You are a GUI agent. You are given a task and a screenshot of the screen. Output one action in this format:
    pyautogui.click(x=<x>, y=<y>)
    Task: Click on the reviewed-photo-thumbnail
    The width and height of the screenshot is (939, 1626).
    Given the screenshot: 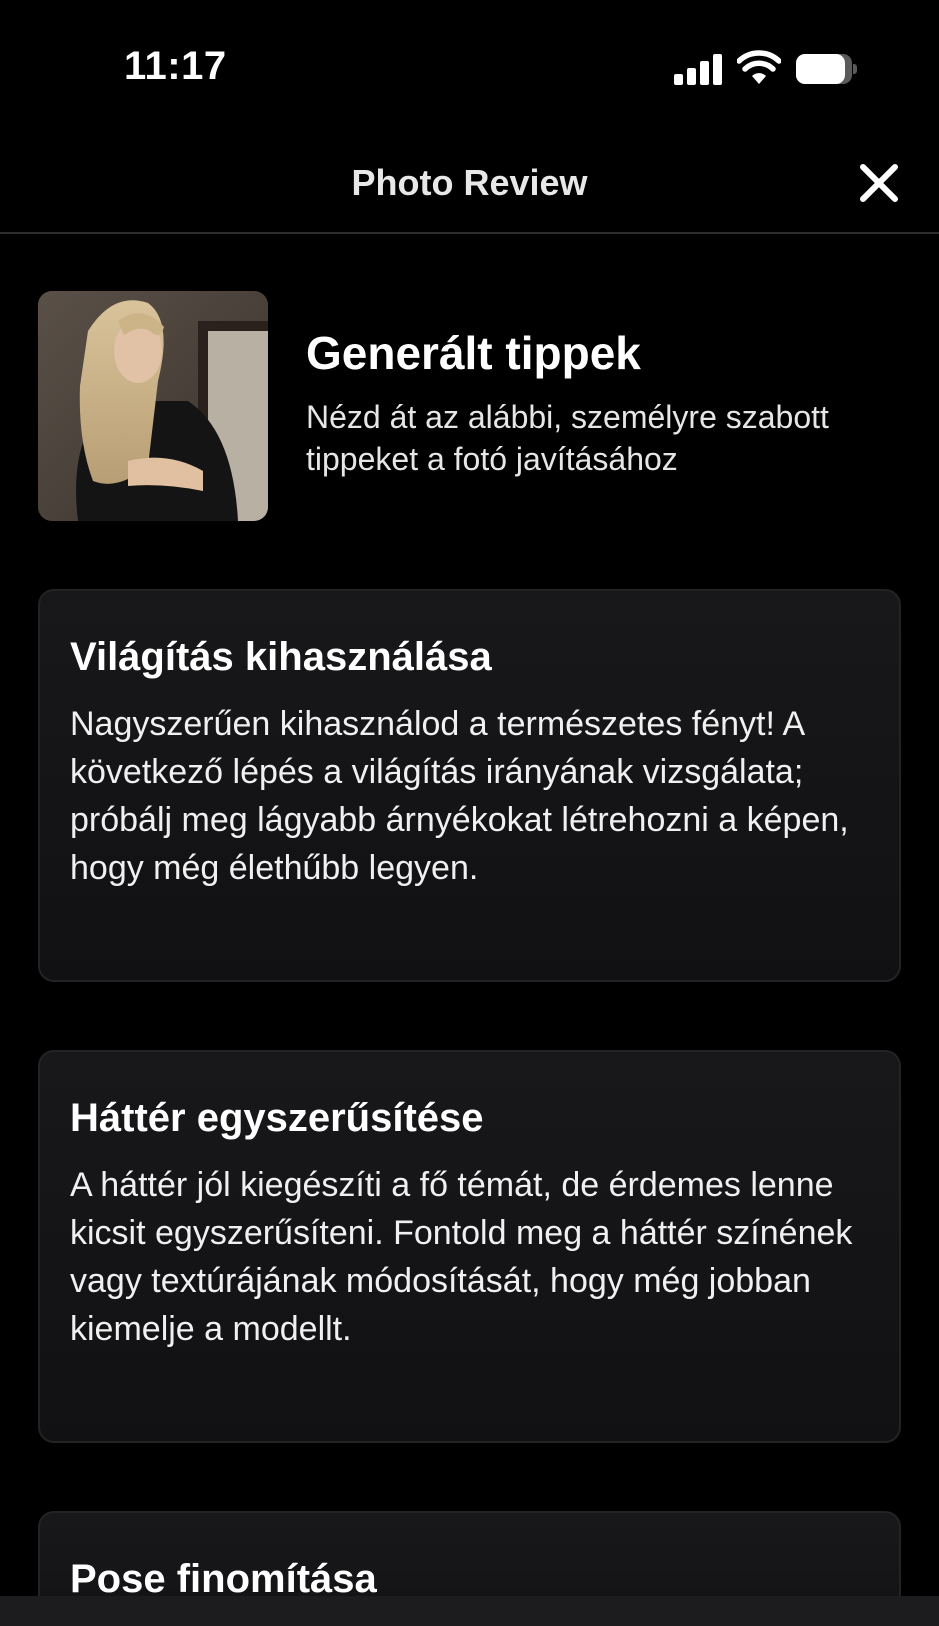 What is the action you would take?
    pyautogui.click(x=153, y=406)
    